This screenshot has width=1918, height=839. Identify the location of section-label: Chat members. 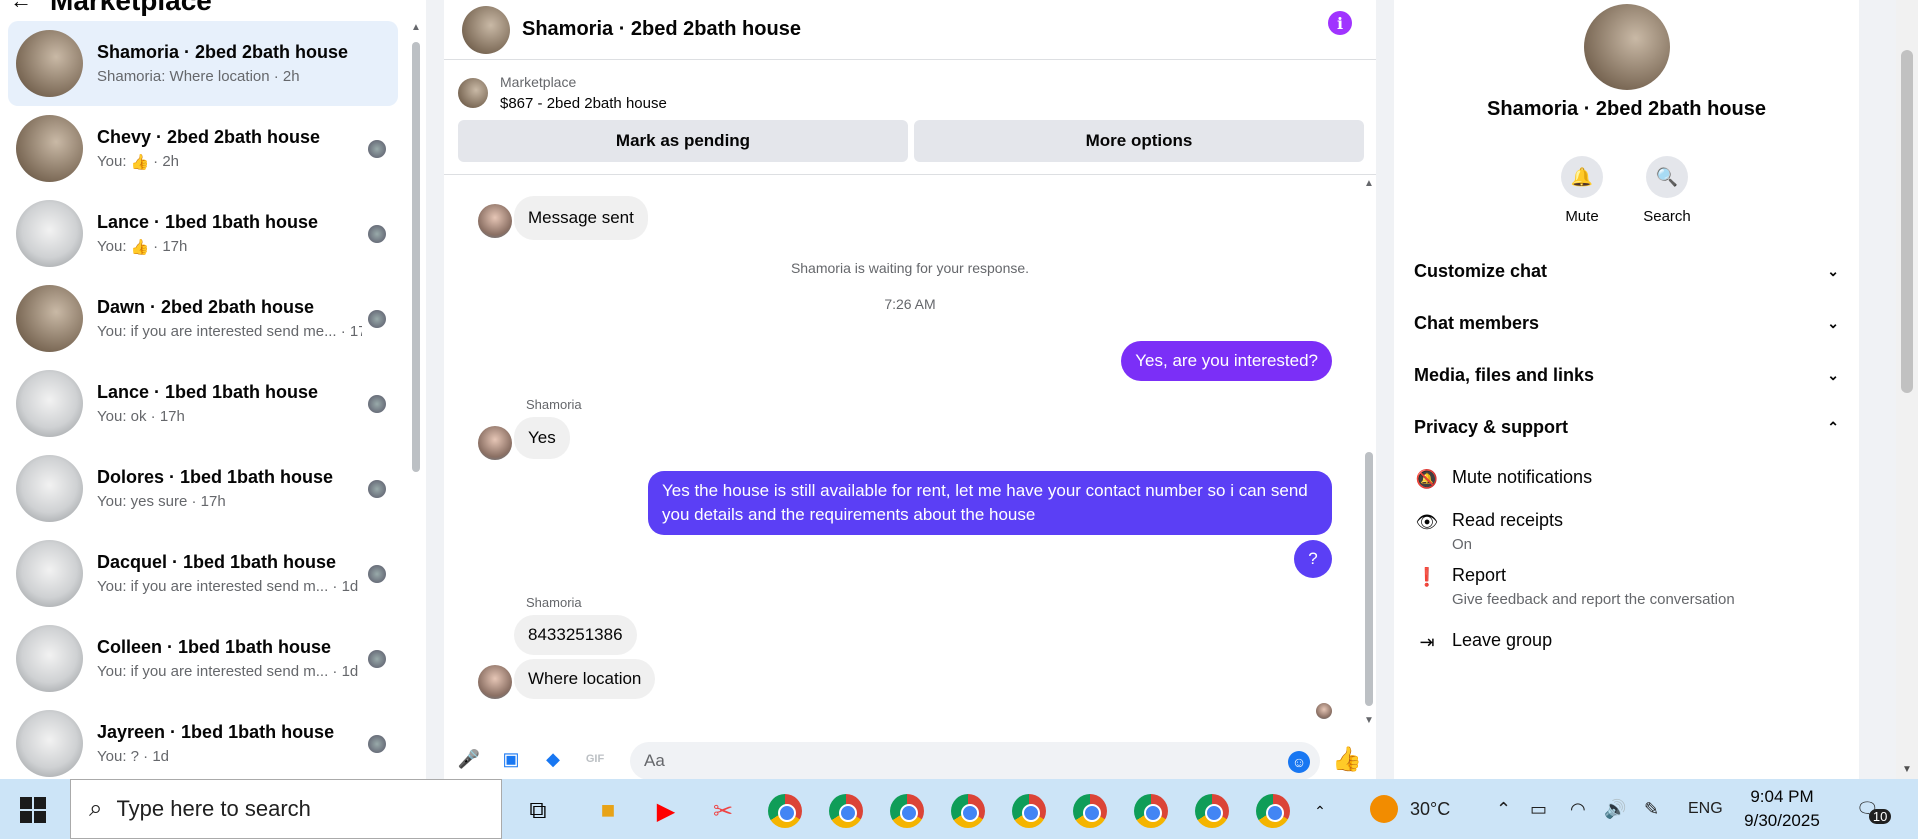
(1477, 322).